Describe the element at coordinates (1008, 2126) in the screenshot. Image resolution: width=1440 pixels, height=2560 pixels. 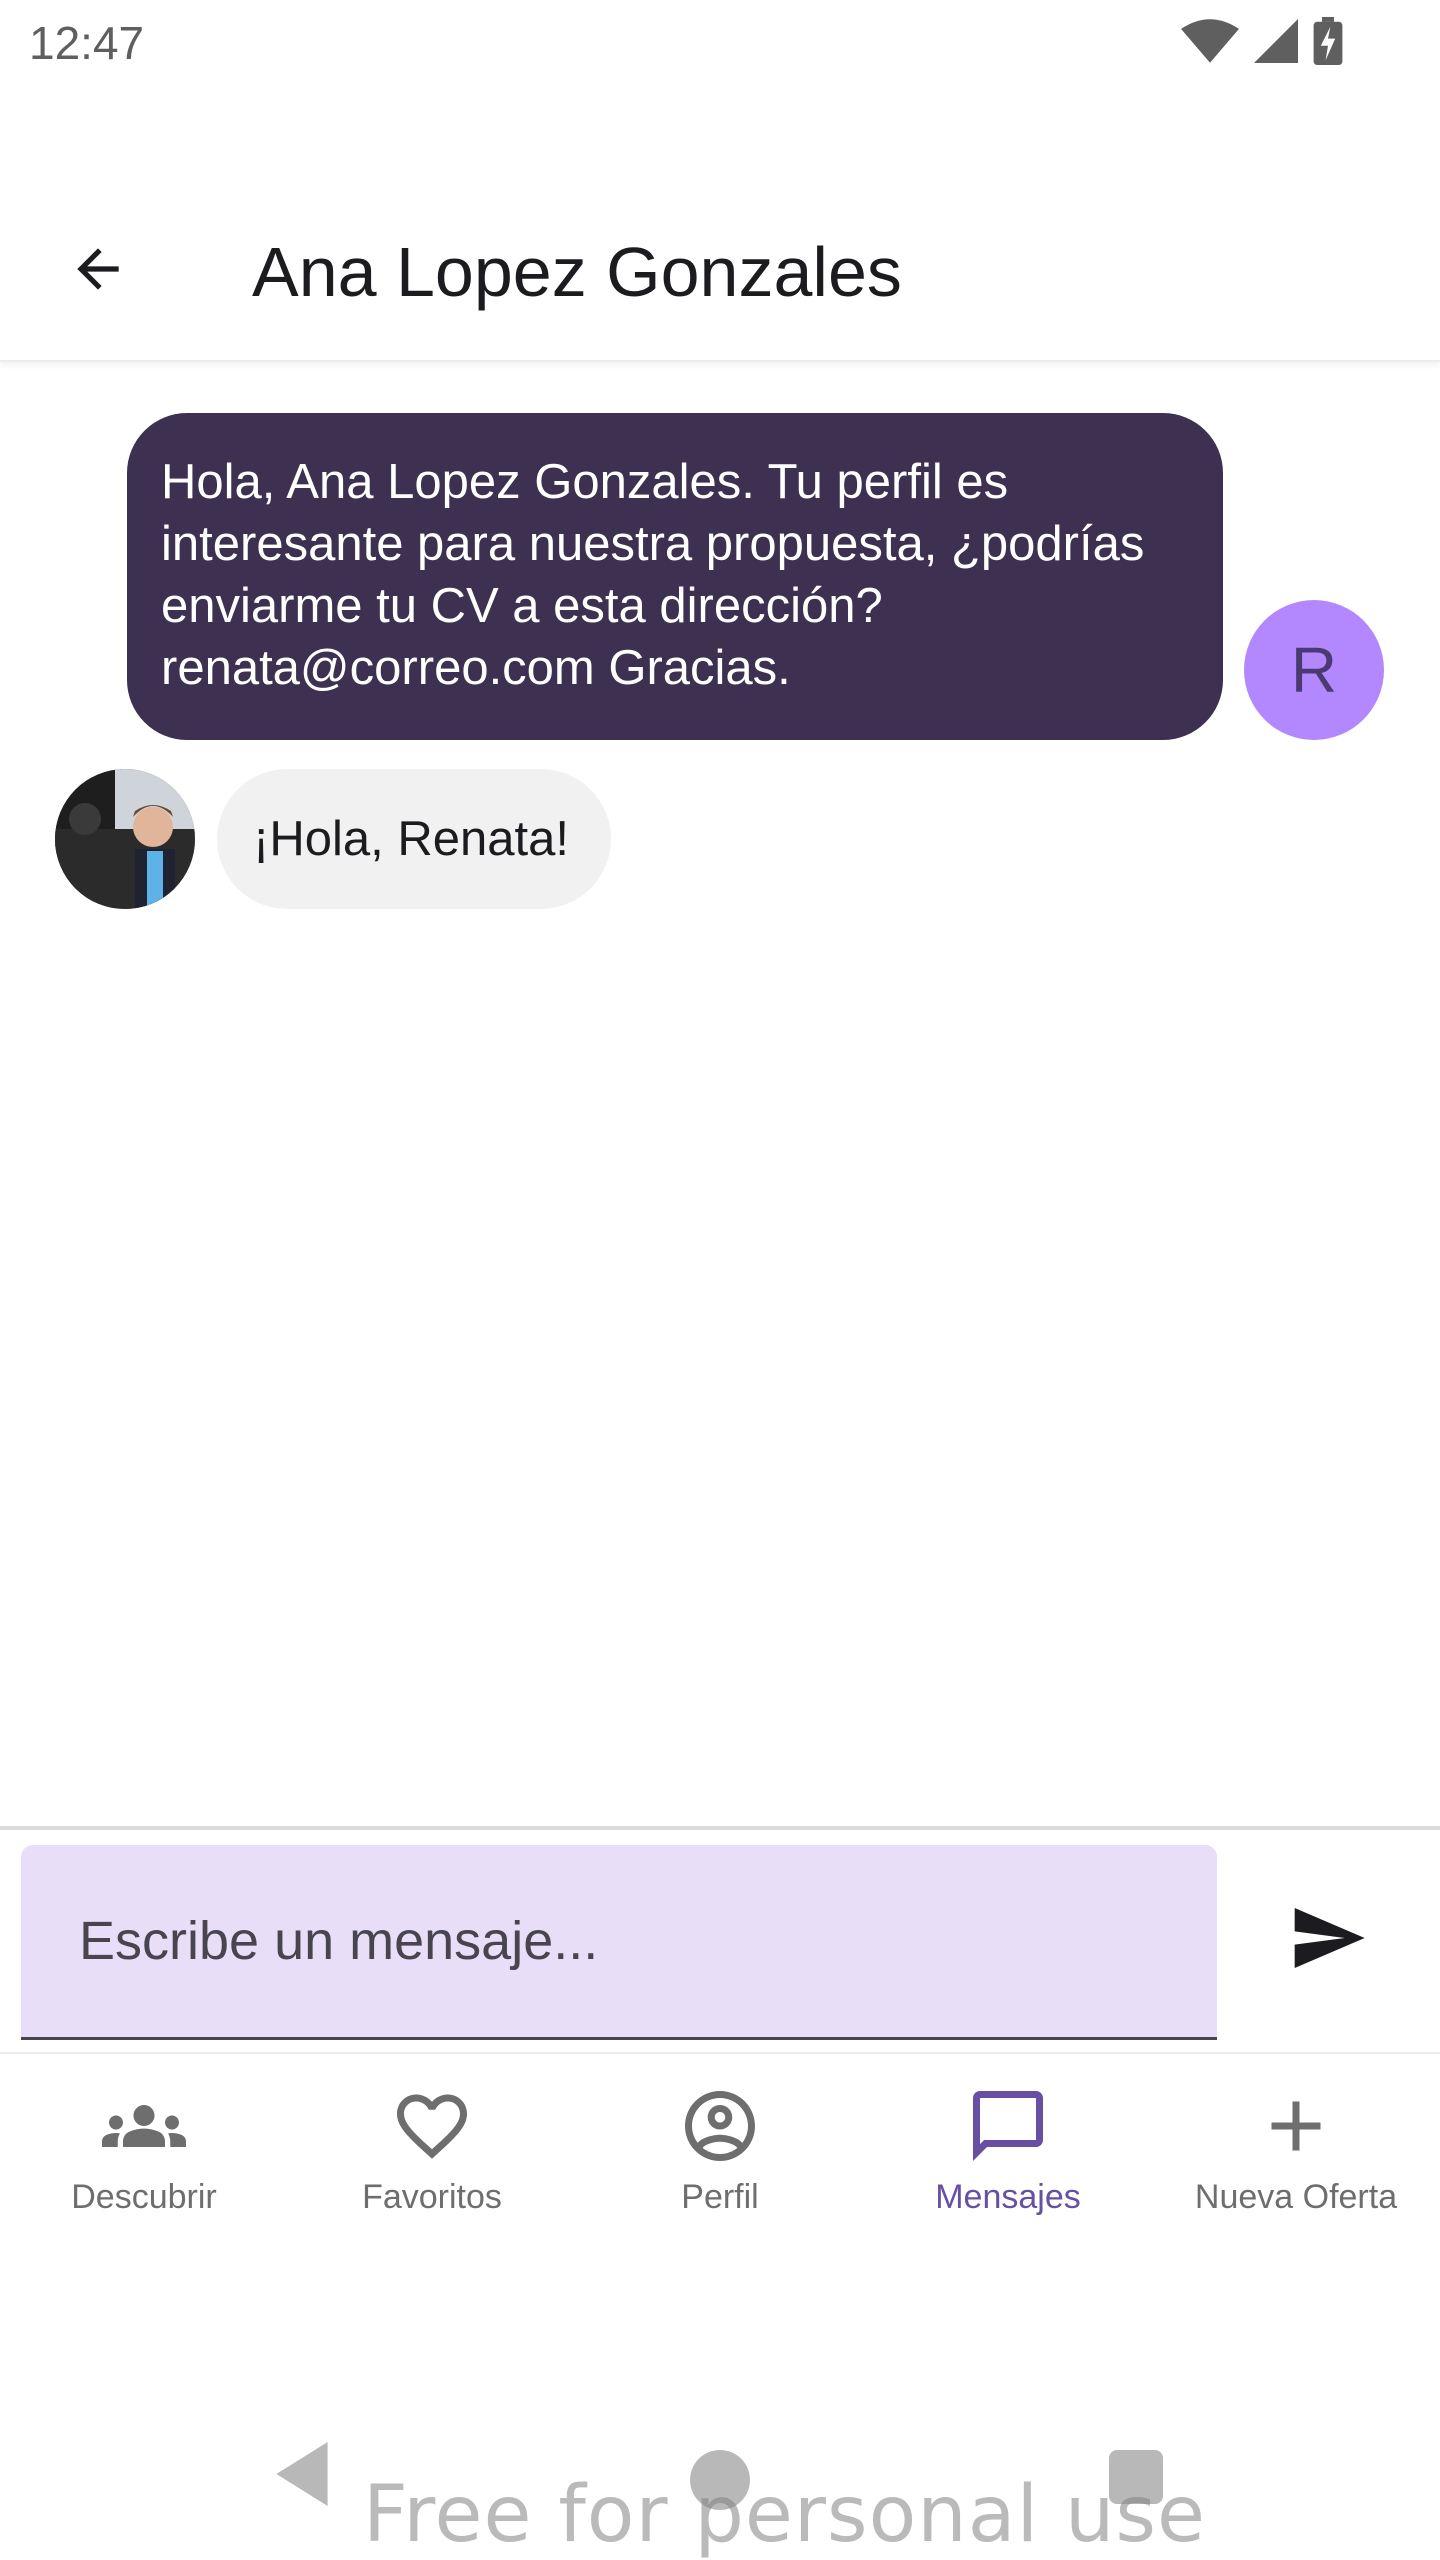
I see `chat-bubble-icon` at that location.